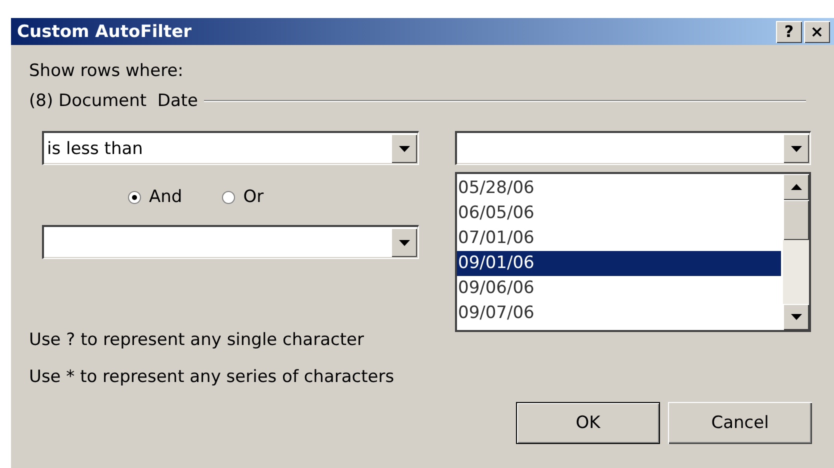 The width and height of the screenshot is (834, 468). Describe the element at coordinates (619, 288) in the screenshot. I see `list-item: 09/06/06` at that location.